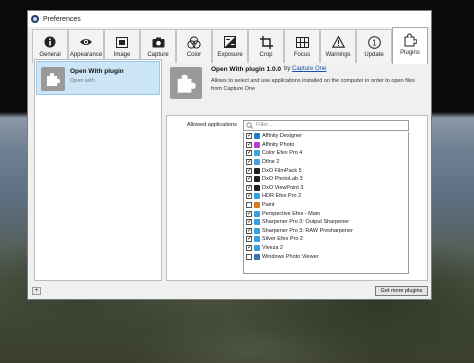 This screenshot has height=363, width=474. What do you see at coordinates (272, 248) in the screenshot?
I see `app-name: Viveza 2` at bounding box center [272, 248].